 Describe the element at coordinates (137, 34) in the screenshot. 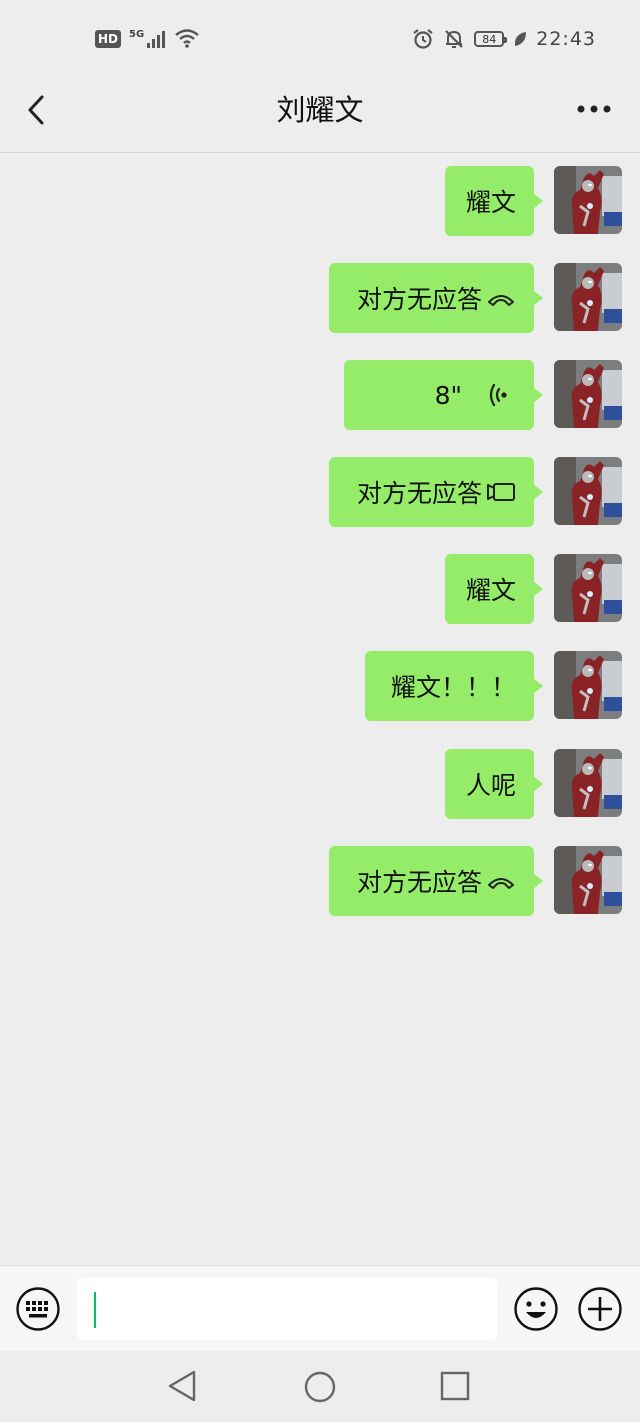

I see `network-label: 5G` at that location.